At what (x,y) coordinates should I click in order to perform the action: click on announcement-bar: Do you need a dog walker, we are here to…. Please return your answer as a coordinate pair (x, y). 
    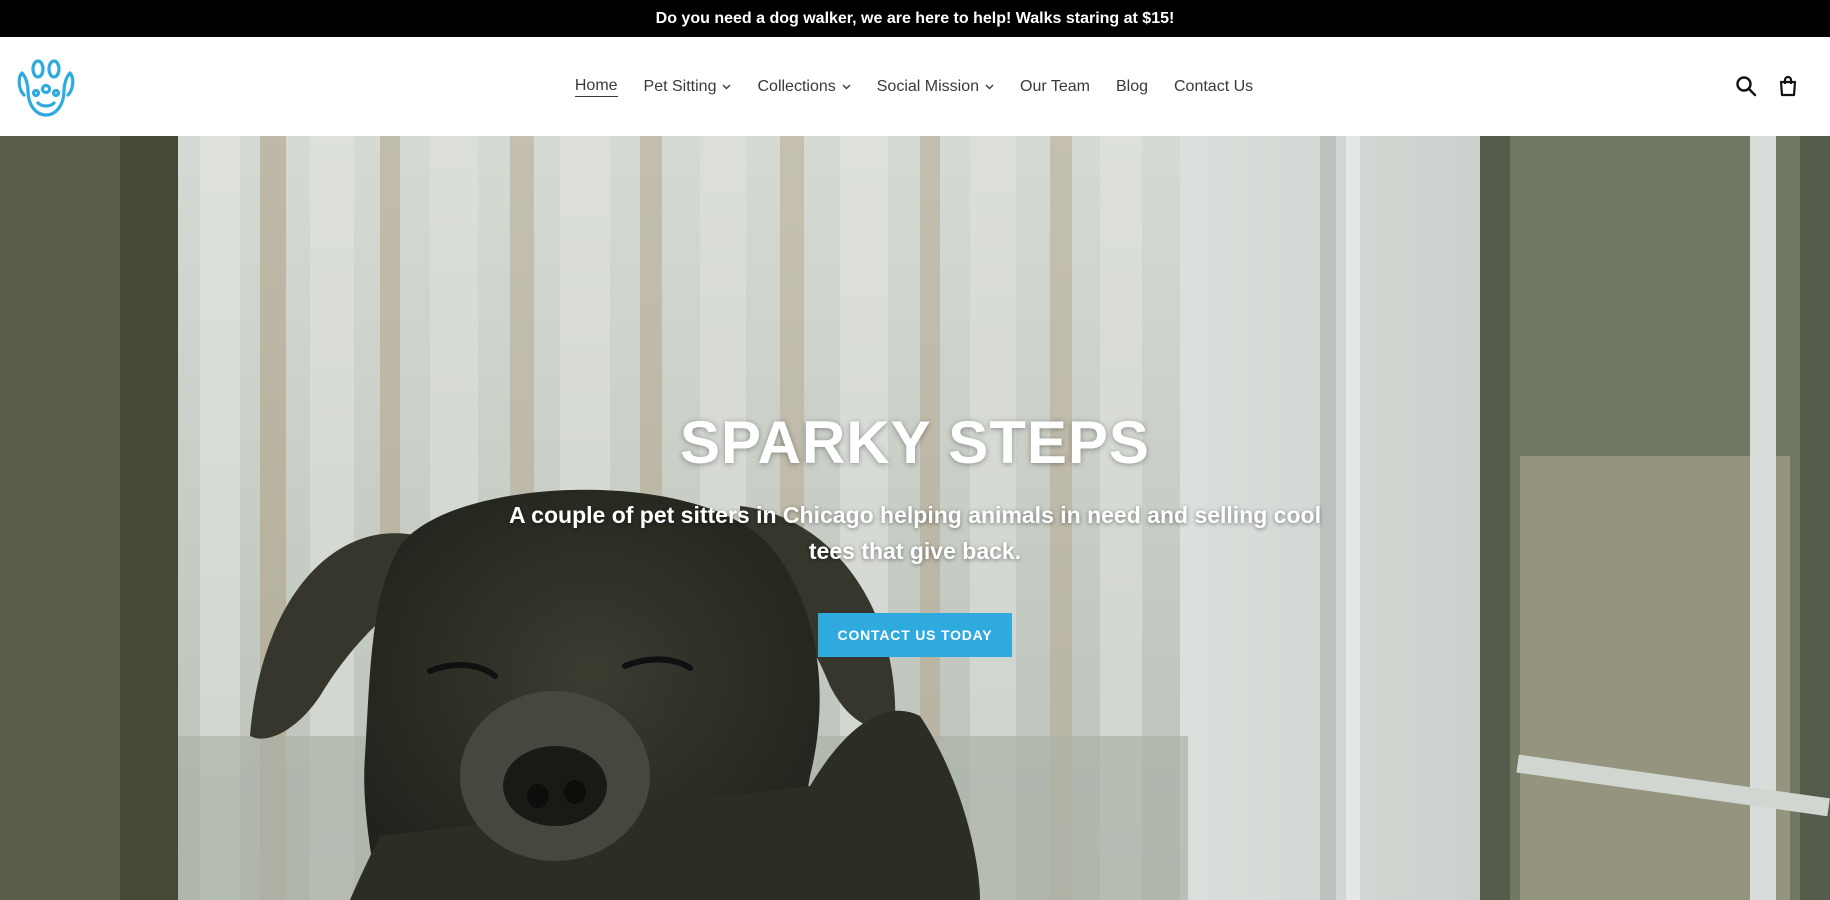
    Looking at the image, I should click on (915, 18).